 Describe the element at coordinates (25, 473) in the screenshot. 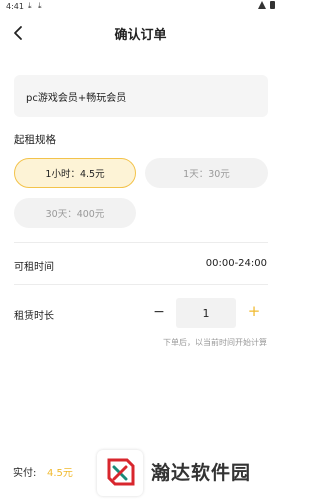

I see `pay-label: 实付:` at that location.